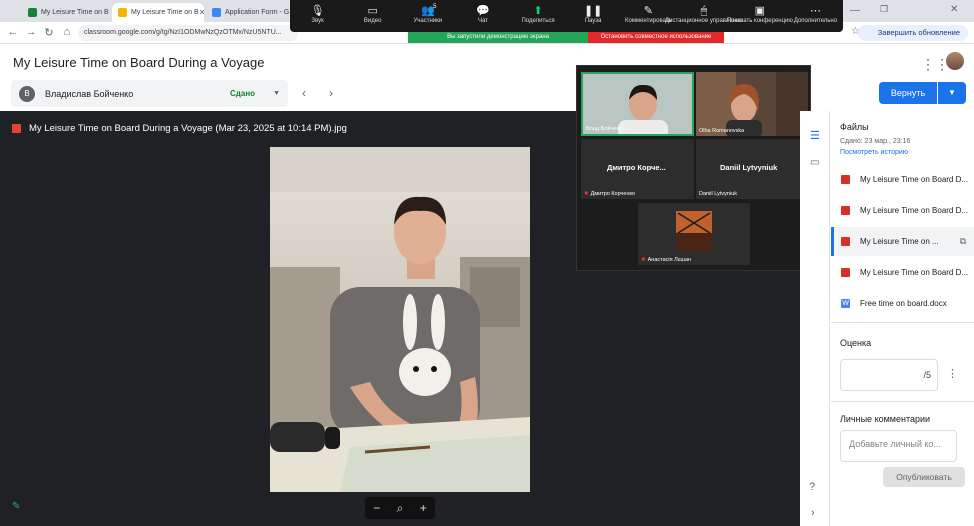 The width and height of the screenshot is (974, 526). Describe the element at coordinates (874, 152) in the screenshot. I see `view-history-link: Посмотреть историю` at that location.